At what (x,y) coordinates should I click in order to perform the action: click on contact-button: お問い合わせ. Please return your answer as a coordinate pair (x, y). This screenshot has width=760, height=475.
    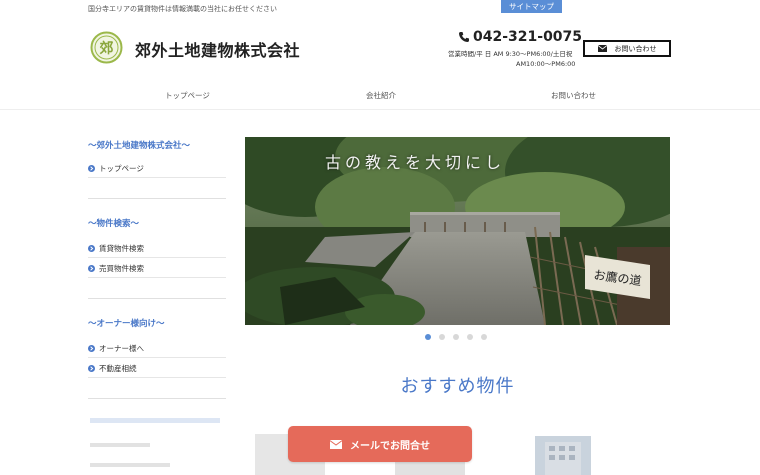
    Looking at the image, I should click on (627, 48).